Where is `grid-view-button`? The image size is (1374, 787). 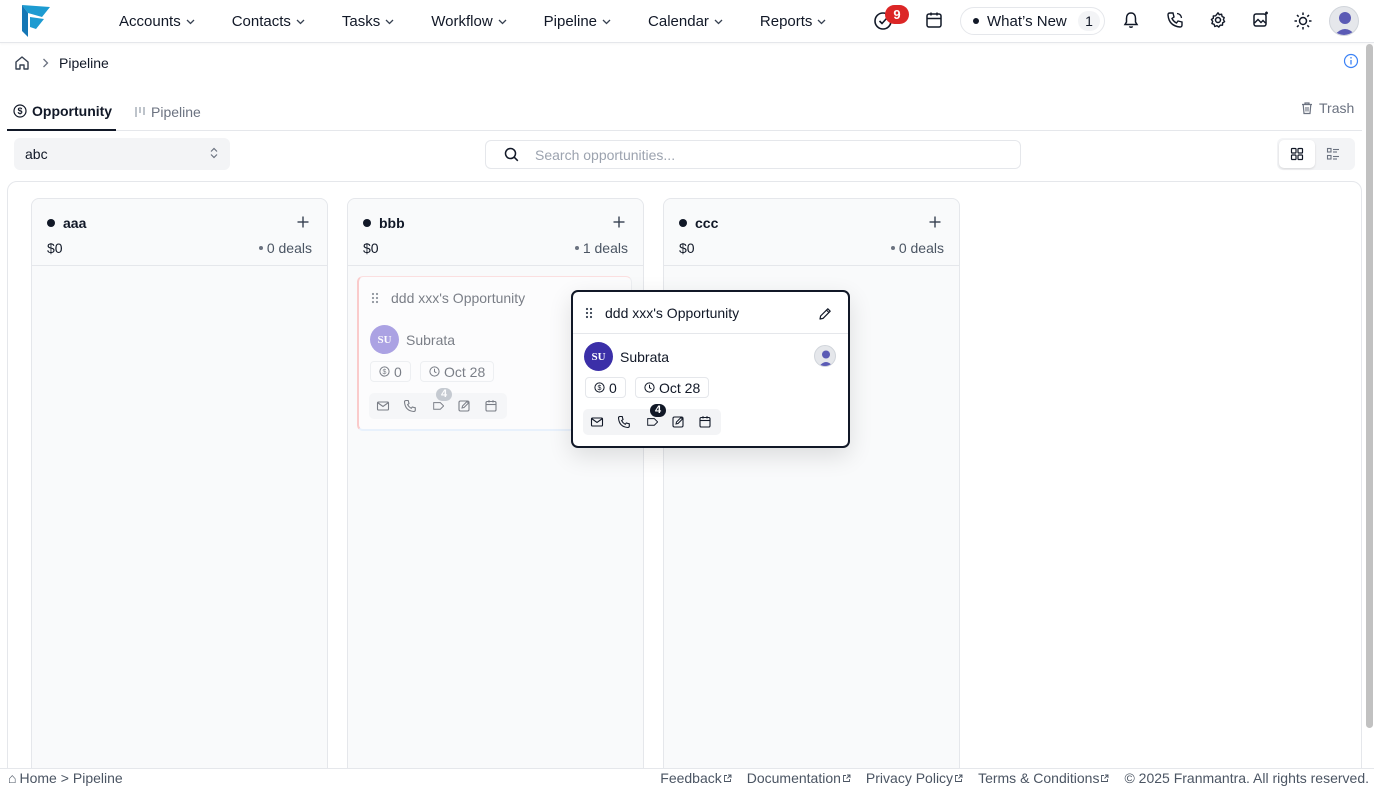
grid-view-button is located at coordinates (1297, 154).